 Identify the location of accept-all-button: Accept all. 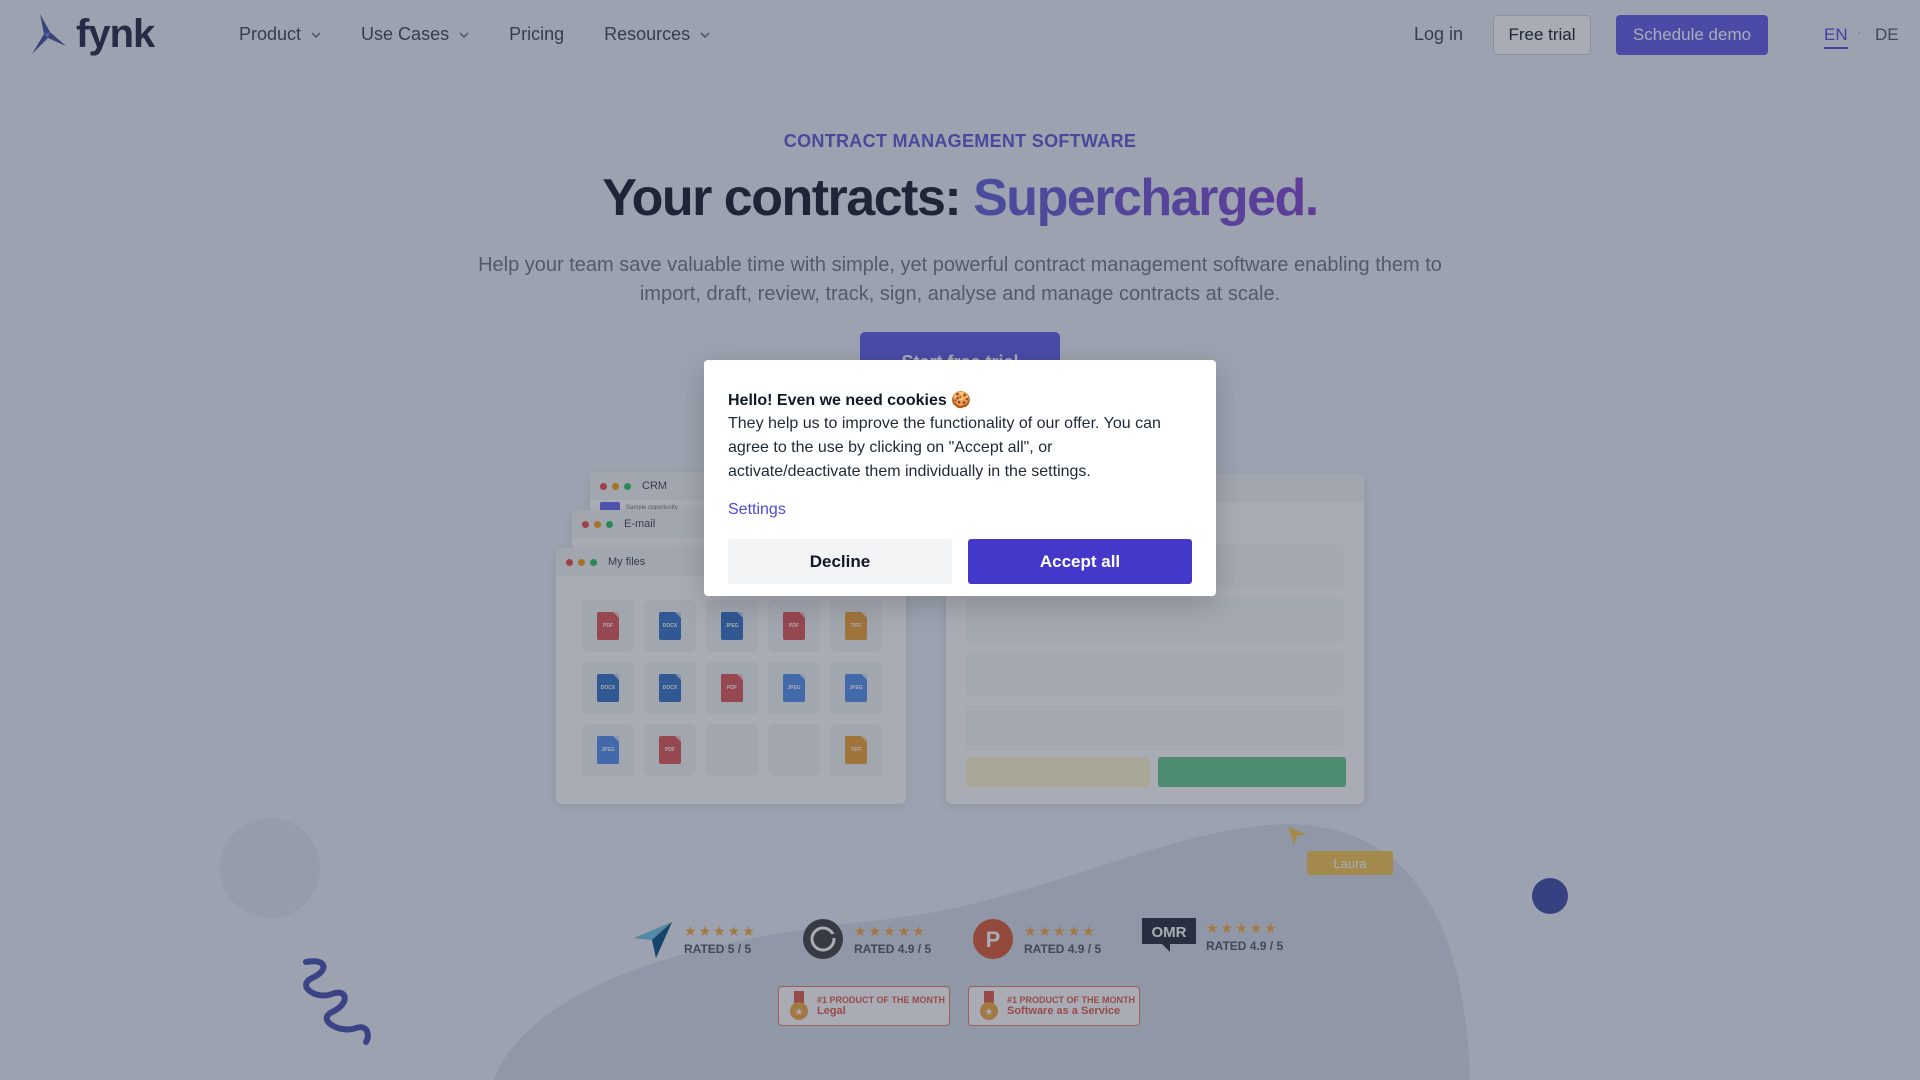
(1080, 561).